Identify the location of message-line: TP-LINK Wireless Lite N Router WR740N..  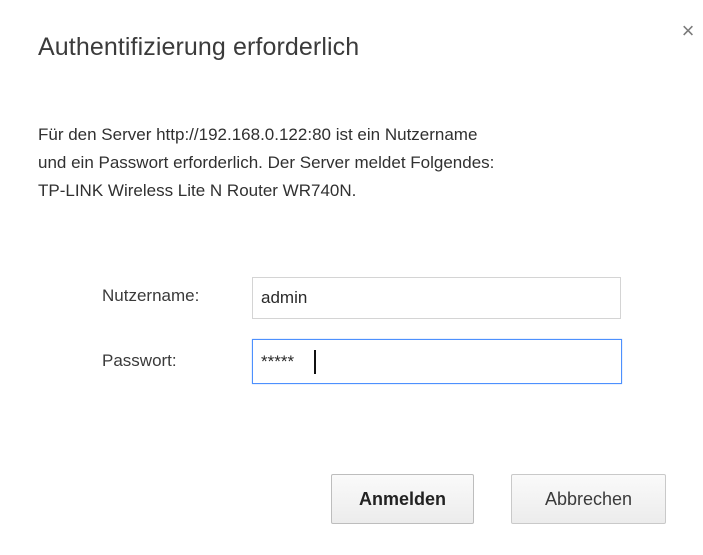
(197, 190).